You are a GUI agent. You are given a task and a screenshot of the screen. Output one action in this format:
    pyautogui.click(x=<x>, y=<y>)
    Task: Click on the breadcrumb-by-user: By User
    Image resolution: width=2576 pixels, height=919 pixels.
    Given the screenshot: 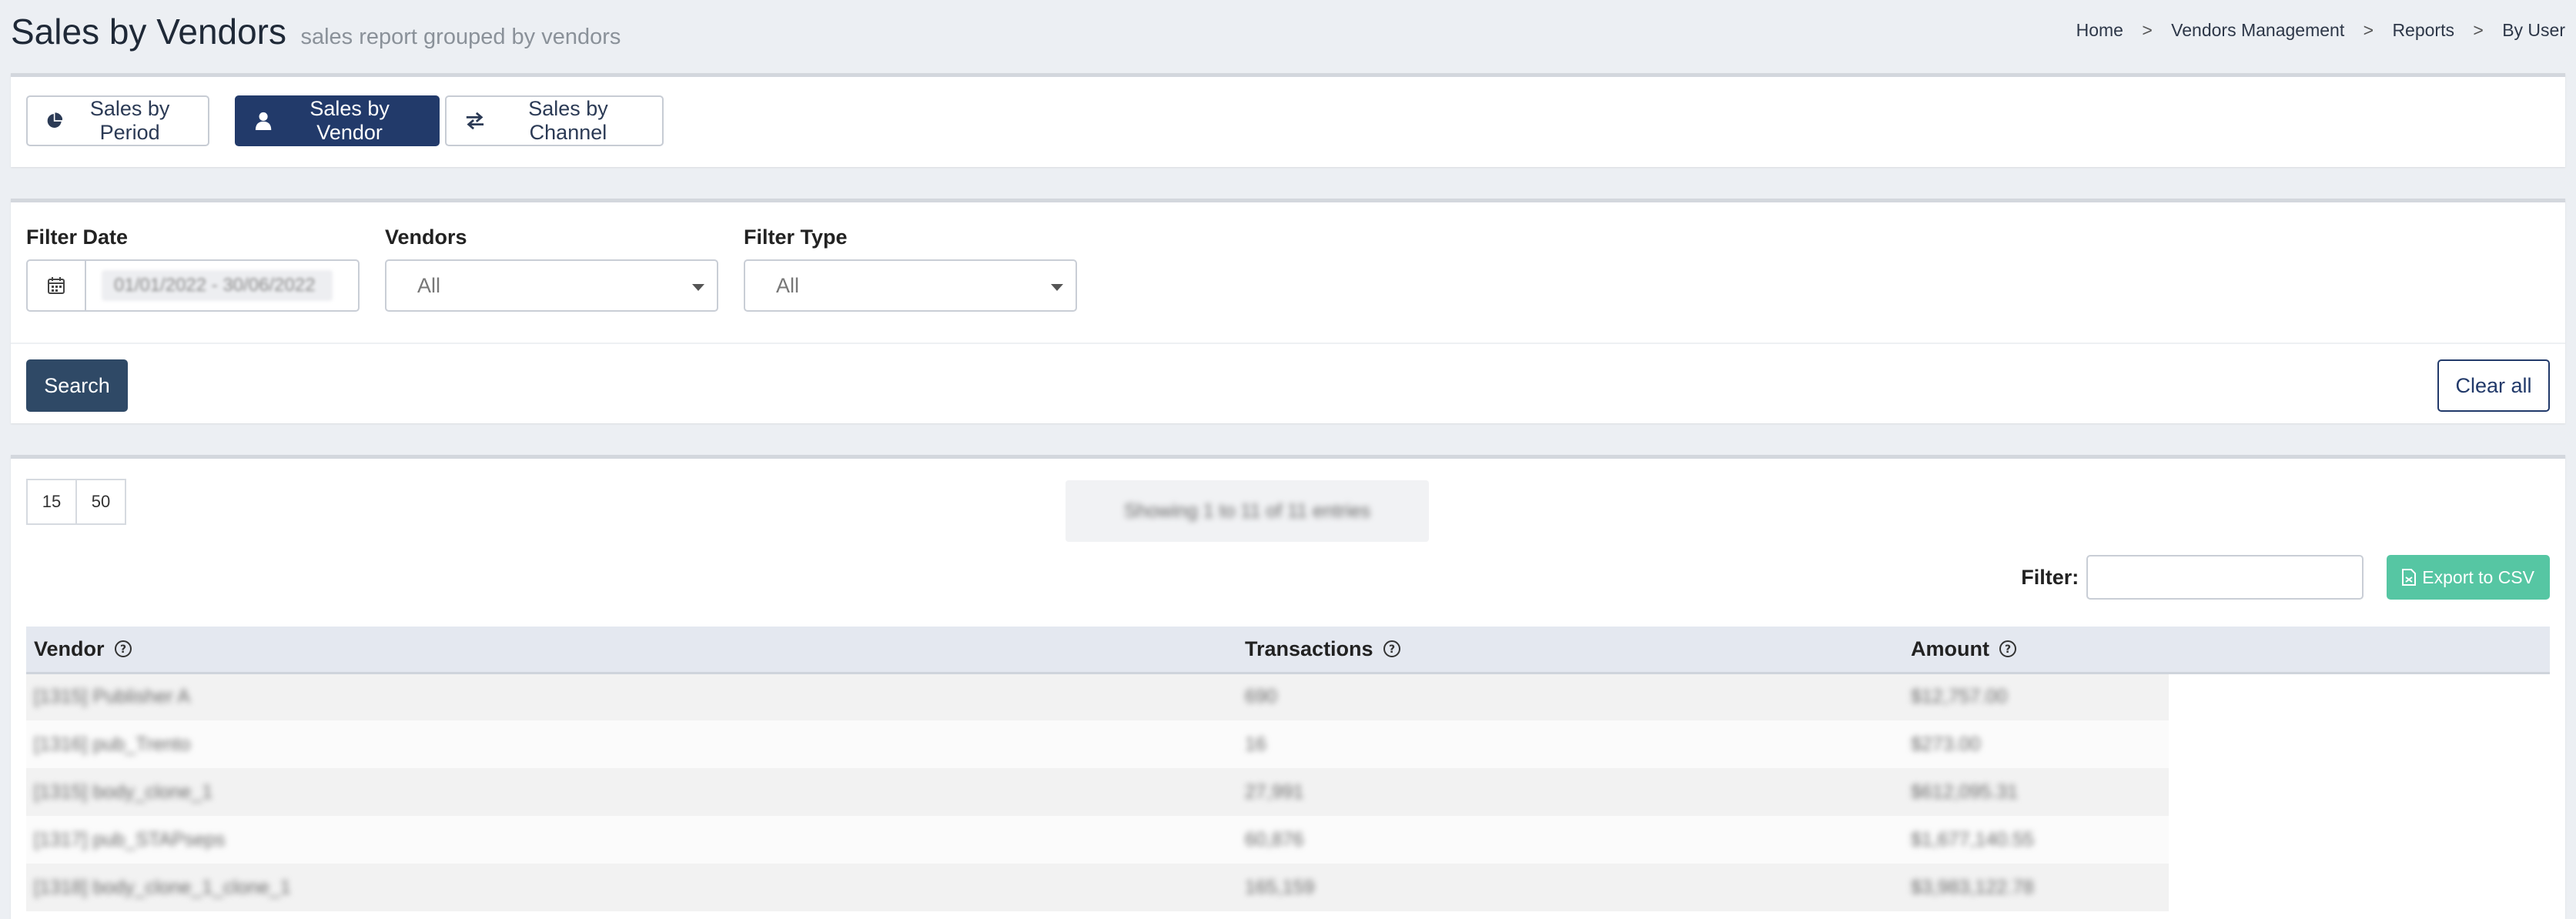 What is the action you would take?
    pyautogui.click(x=2533, y=30)
    